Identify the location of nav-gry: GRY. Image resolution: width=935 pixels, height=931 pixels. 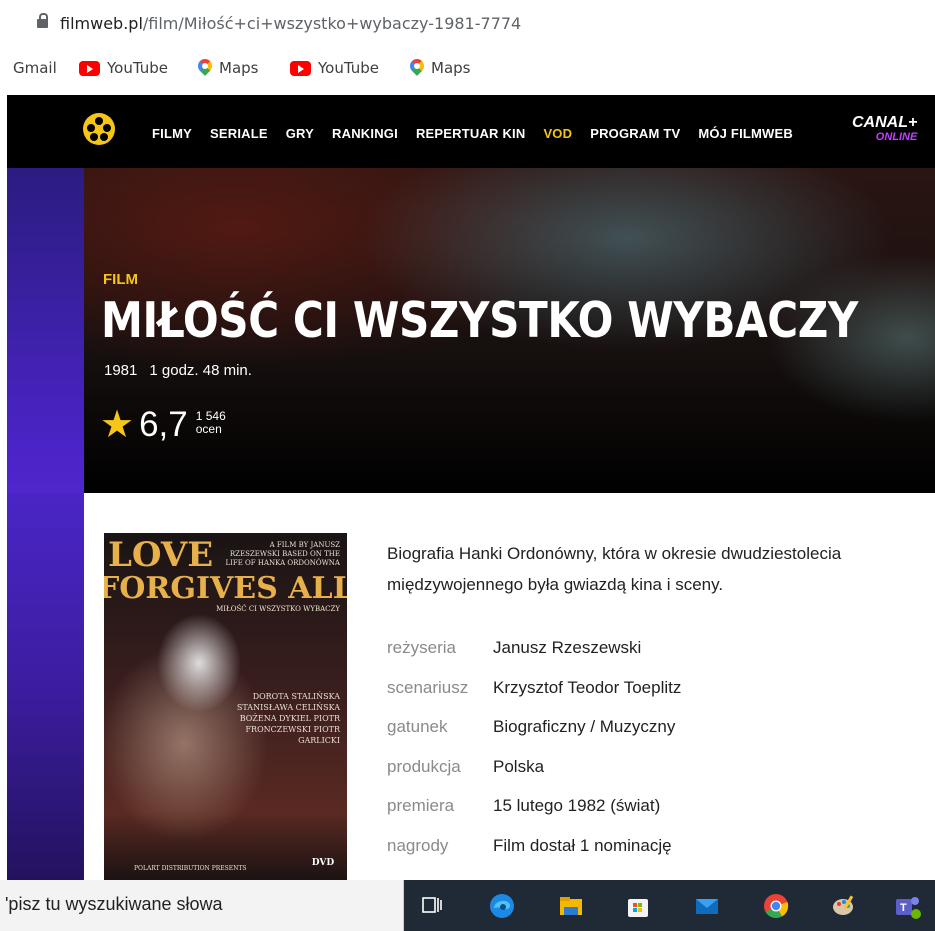
(300, 133).